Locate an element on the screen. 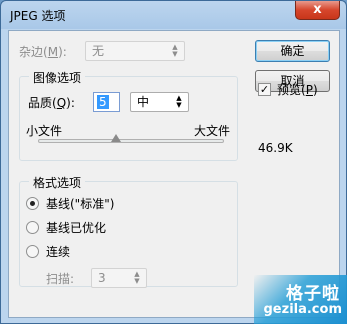 The image size is (347, 324). preview-label: 预览(P) is located at coordinates (297, 89).